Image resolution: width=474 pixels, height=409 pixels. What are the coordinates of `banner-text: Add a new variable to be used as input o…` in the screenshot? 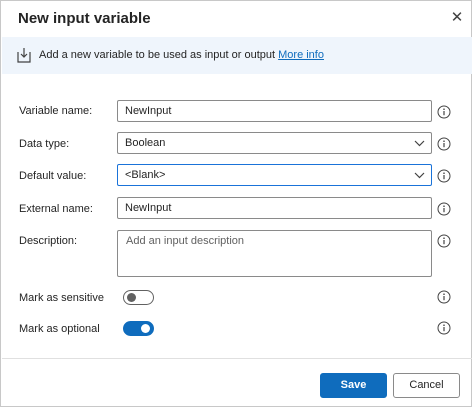 It's located at (181, 55).